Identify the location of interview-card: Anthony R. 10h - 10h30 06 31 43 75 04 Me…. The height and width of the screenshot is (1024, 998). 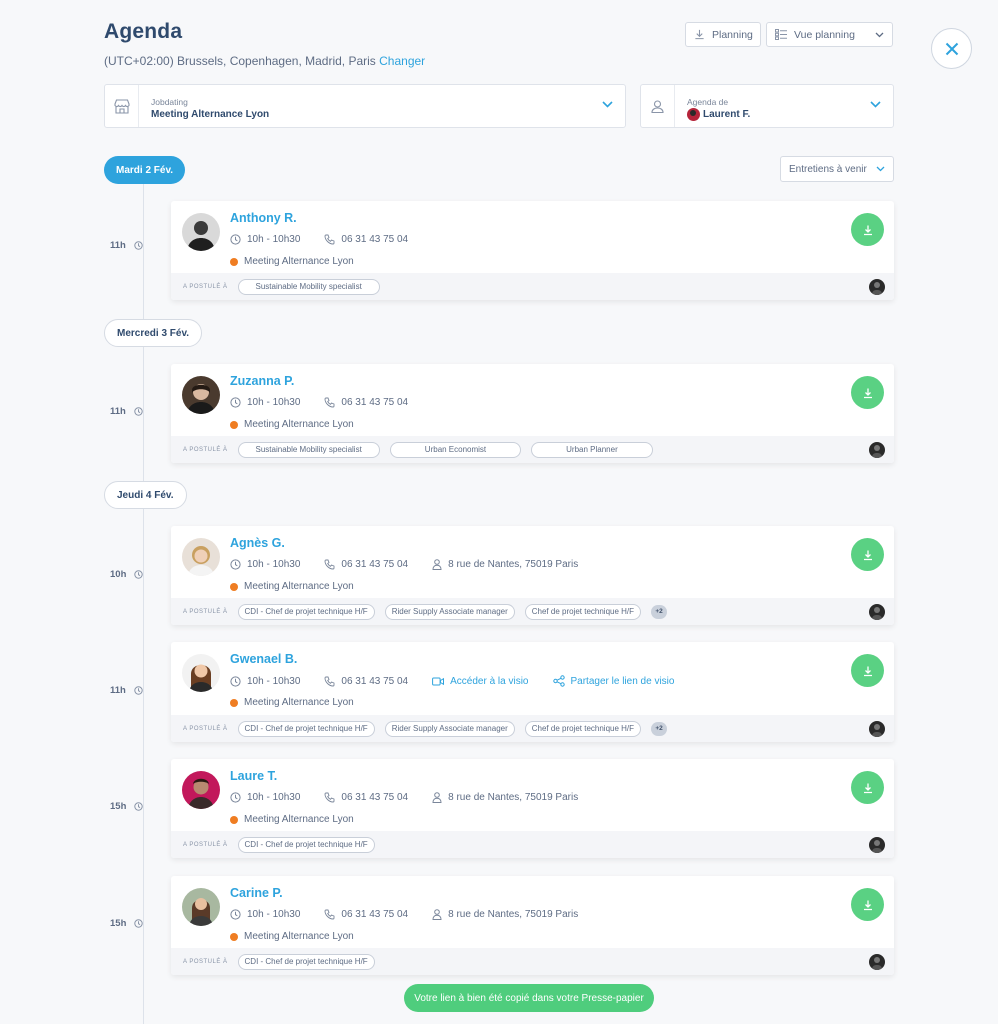
(532, 250).